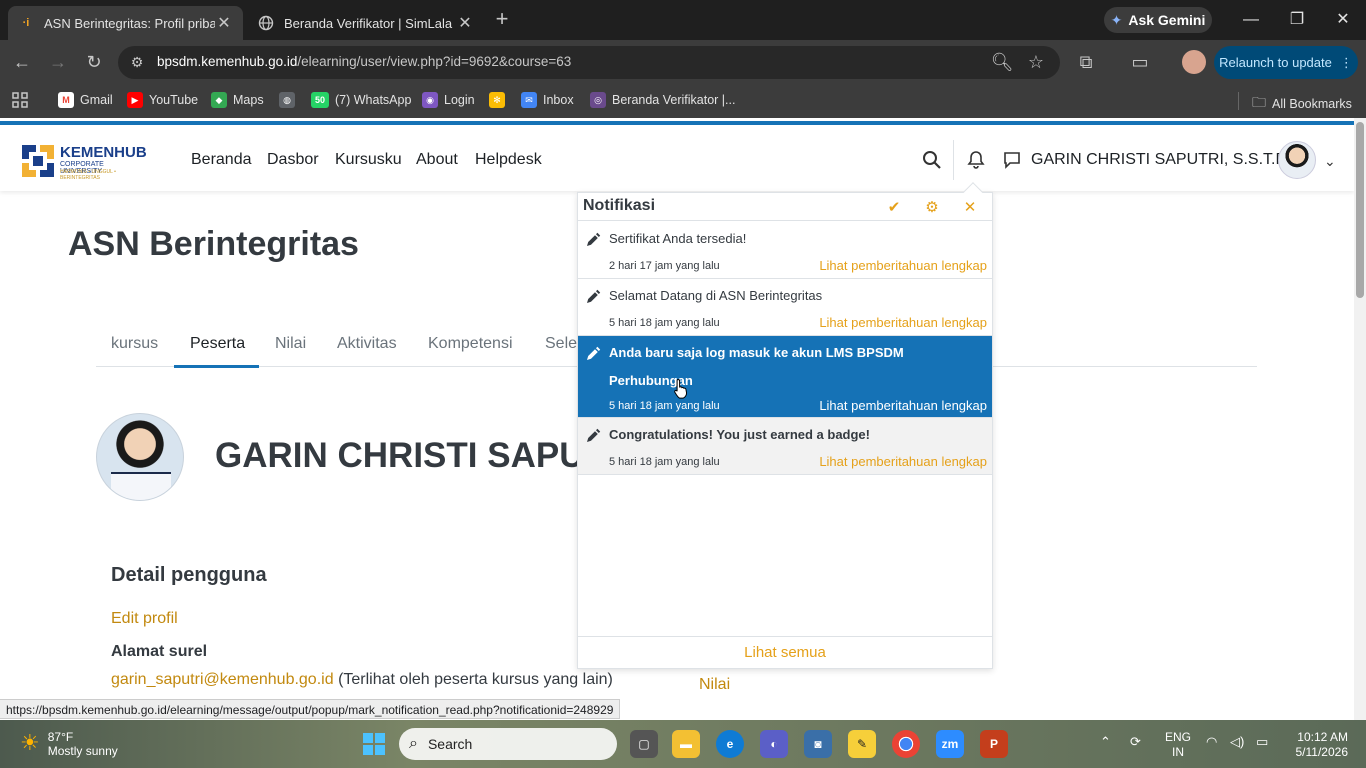 The height and width of the screenshot is (768, 1366). I want to click on bookmark-inbox: ✉ Inbox, so click(547, 100).